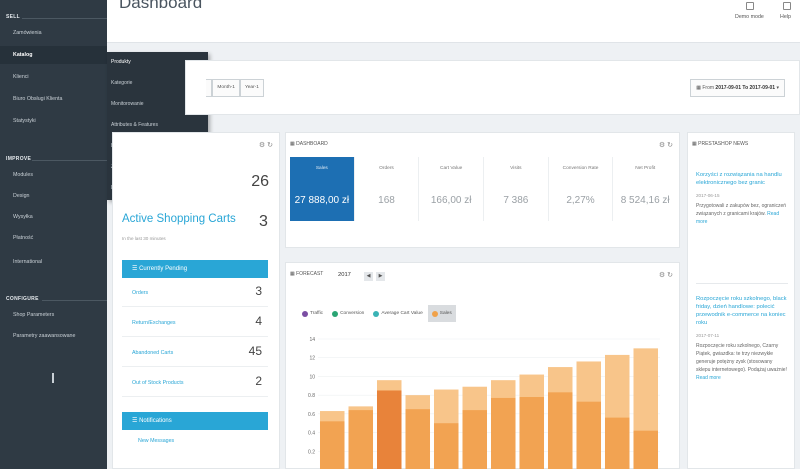 The height and width of the screenshot is (469, 800). I want to click on kpi-tile: Conversion Rate 2,27%, so click(580, 189).